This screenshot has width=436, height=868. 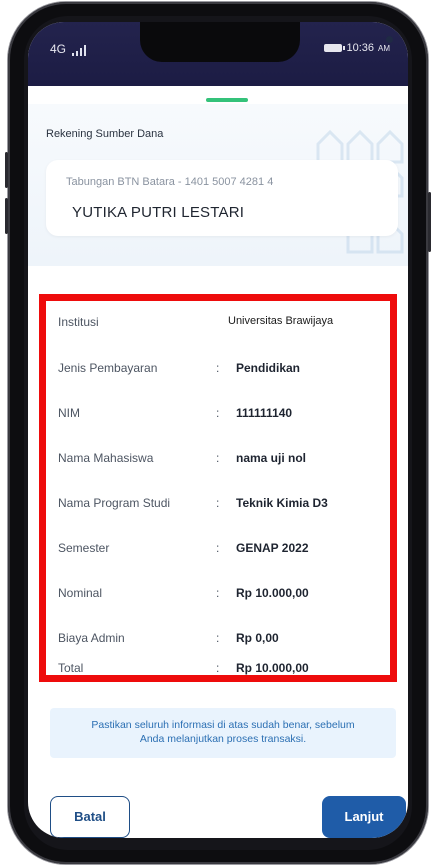 What do you see at coordinates (158, 212) in the screenshot?
I see `account-holder-name: YUTIKA PUTRI LESTARI` at bounding box center [158, 212].